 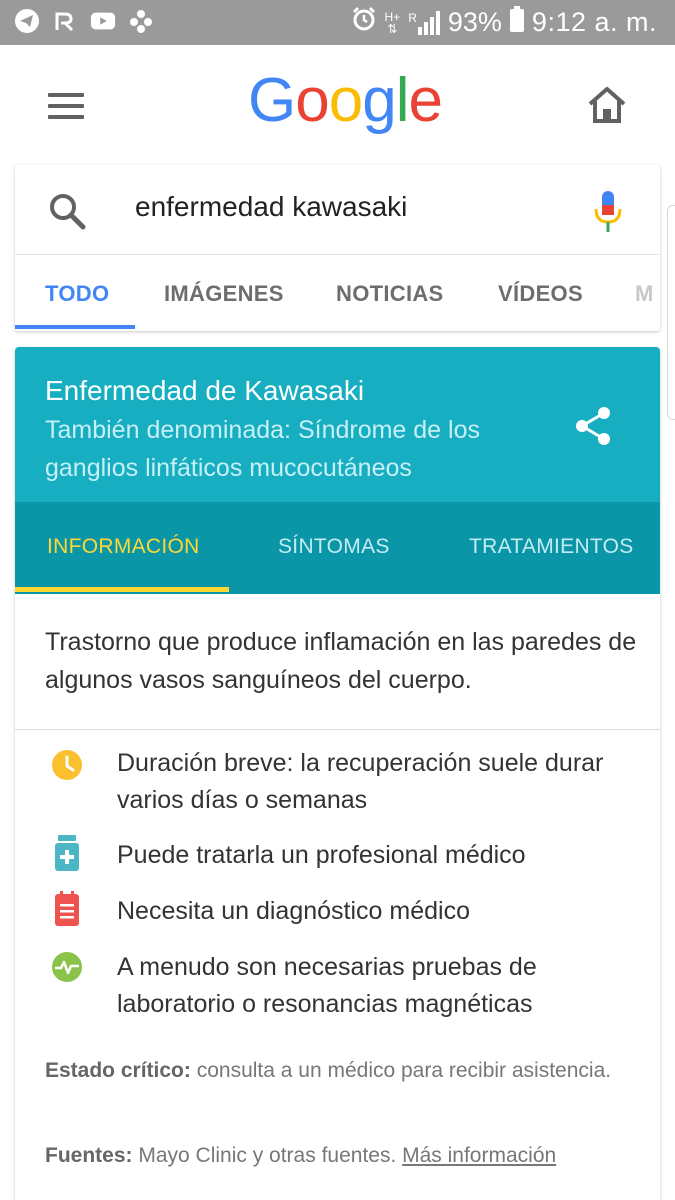 What do you see at coordinates (355, 207) in the screenshot?
I see `search-input: enfermedad kawasaki` at bounding box center [355, 207].